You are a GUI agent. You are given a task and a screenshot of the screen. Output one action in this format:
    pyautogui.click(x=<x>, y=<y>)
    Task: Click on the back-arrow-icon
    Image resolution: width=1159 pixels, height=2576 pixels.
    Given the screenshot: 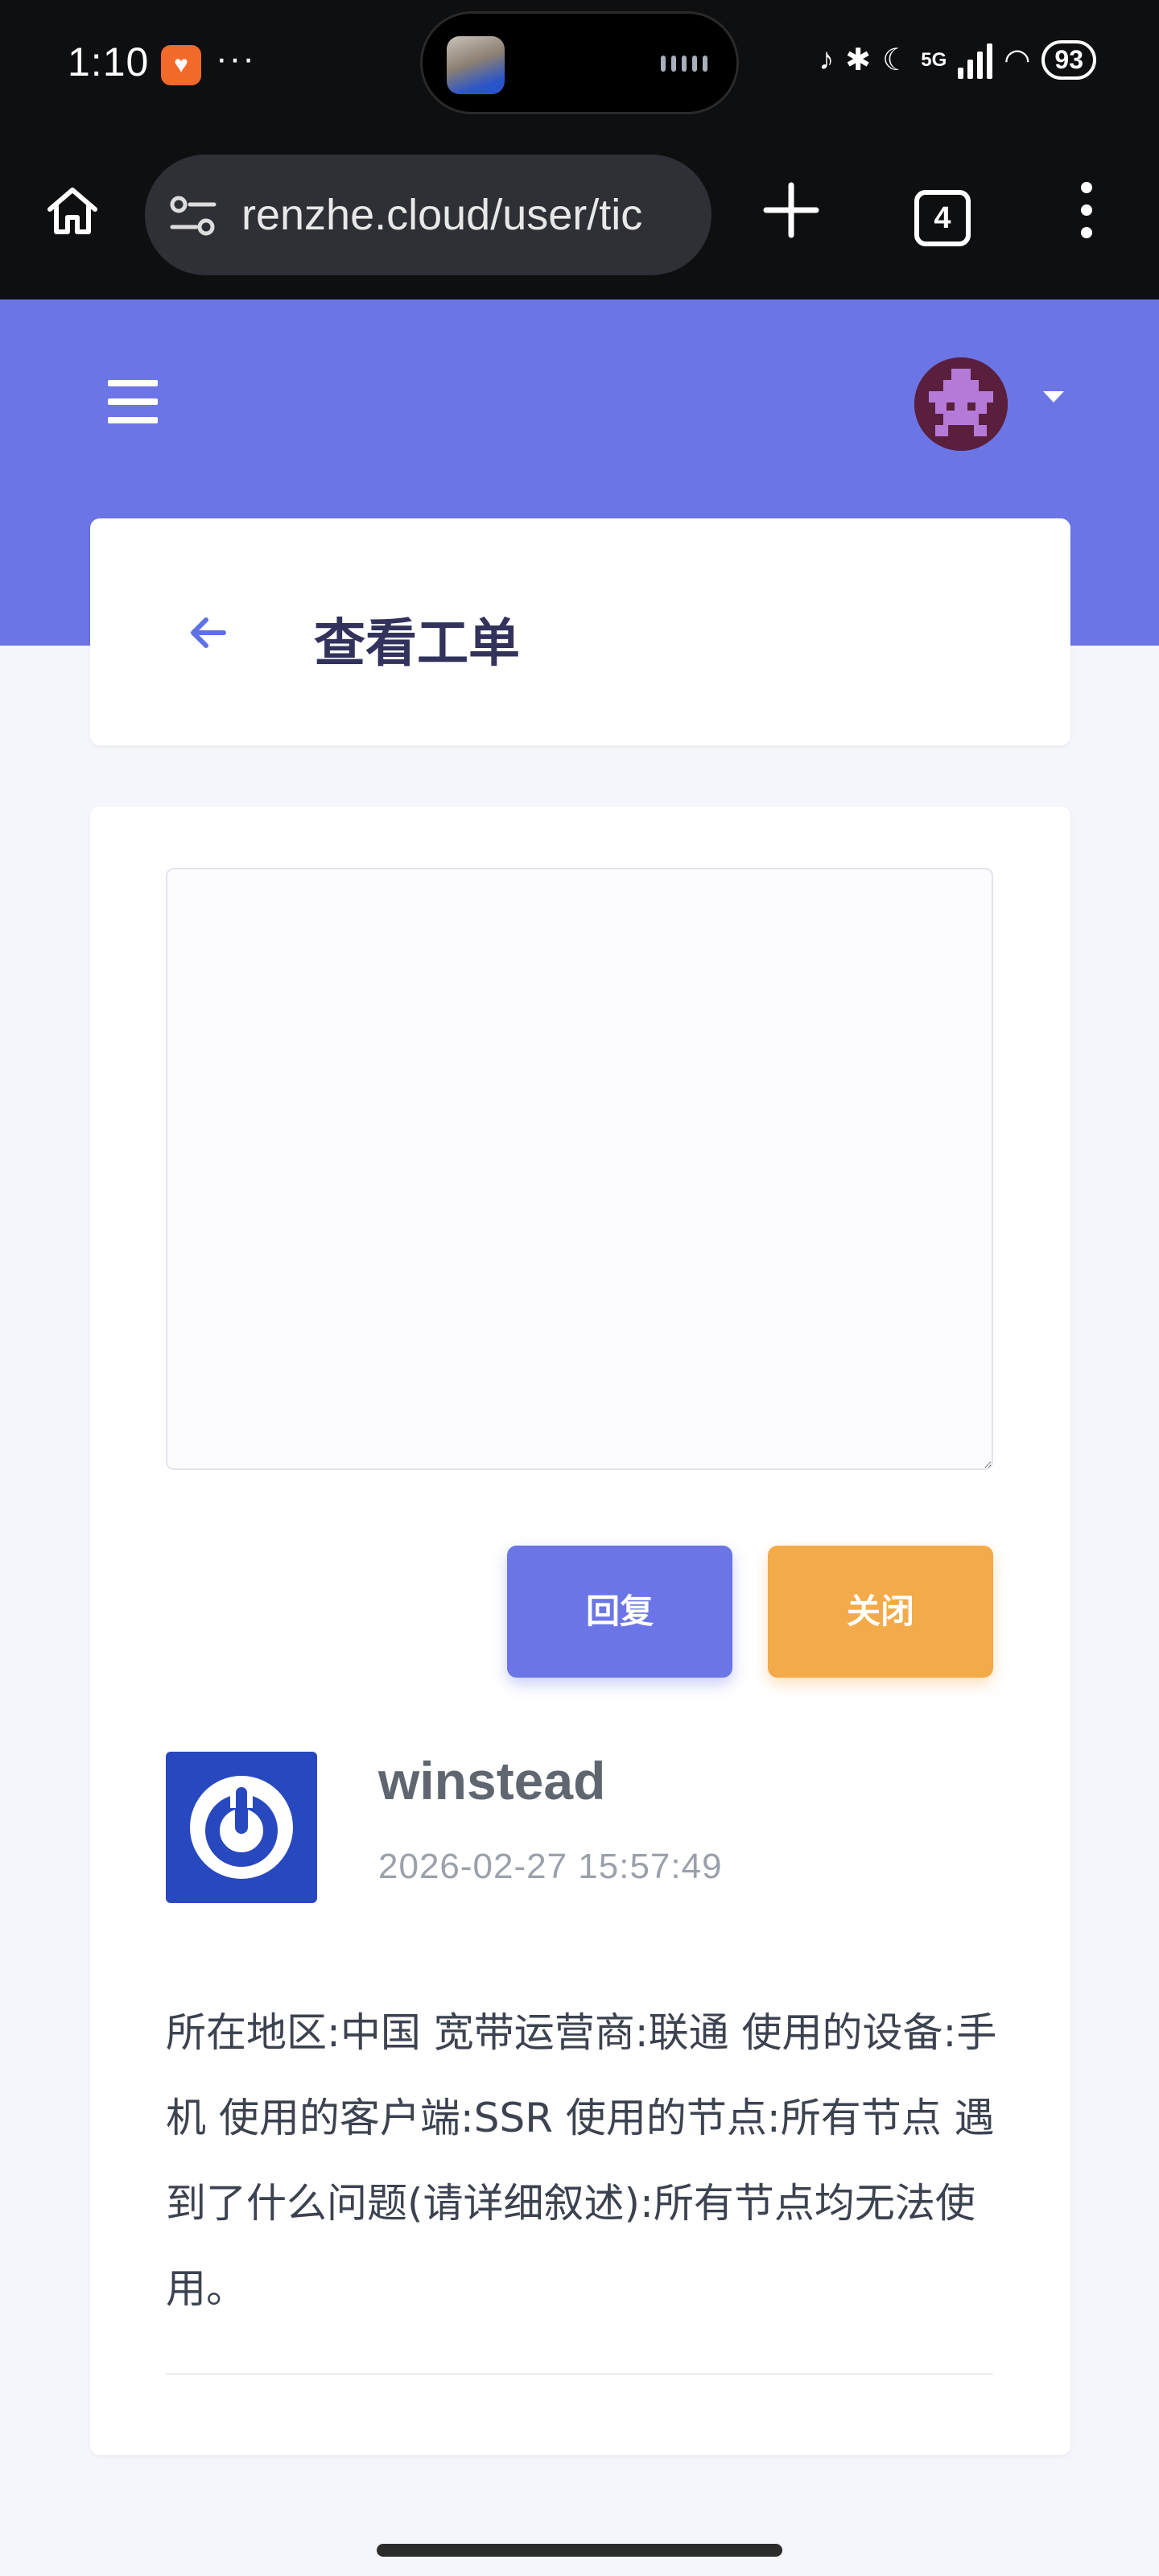 What is the action you would take?
    pyautogui.click(x=208, y=632)
    